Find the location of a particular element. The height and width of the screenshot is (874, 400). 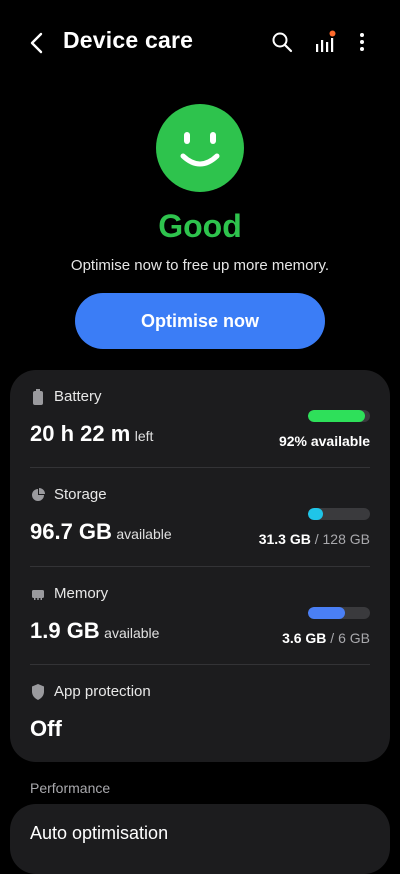

status-face is located at coordinates (200, 148).